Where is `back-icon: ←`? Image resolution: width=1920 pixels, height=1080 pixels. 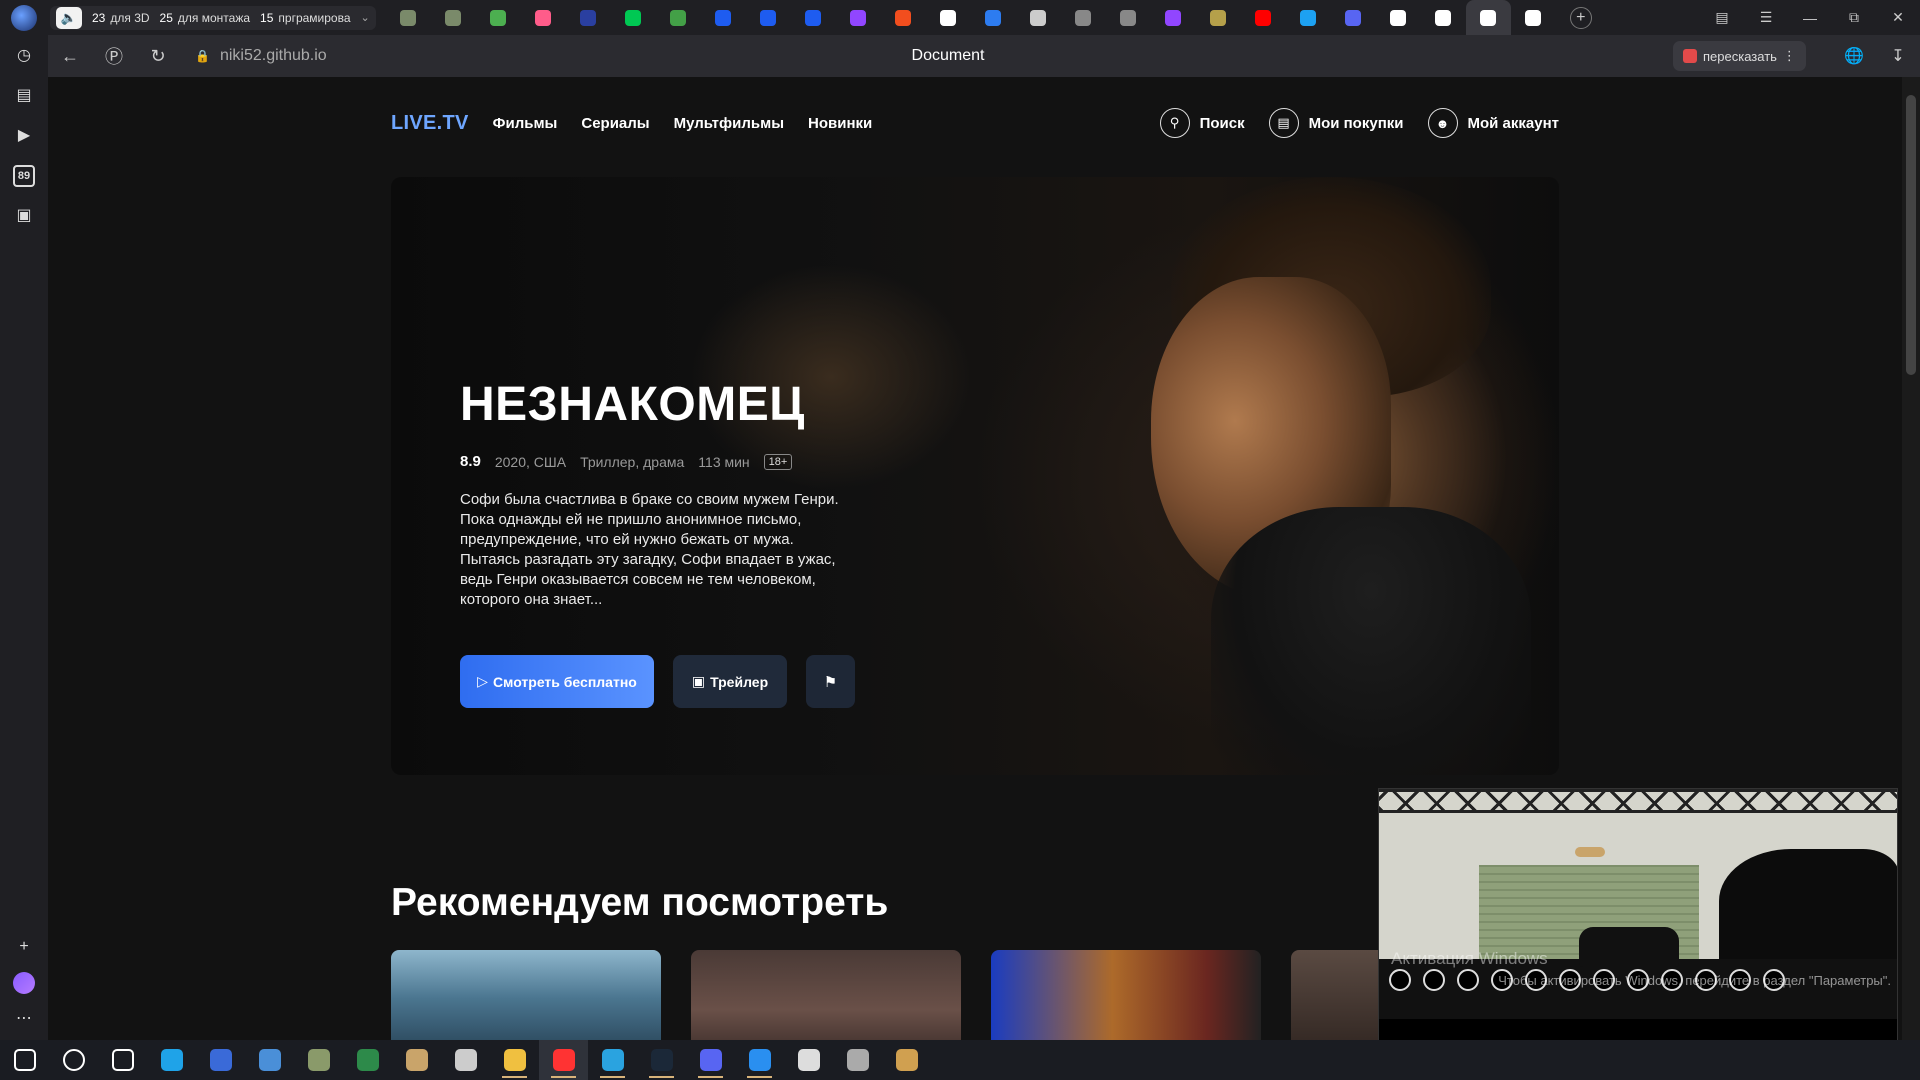 back-icon: ← is located at coordinates (70, 56).